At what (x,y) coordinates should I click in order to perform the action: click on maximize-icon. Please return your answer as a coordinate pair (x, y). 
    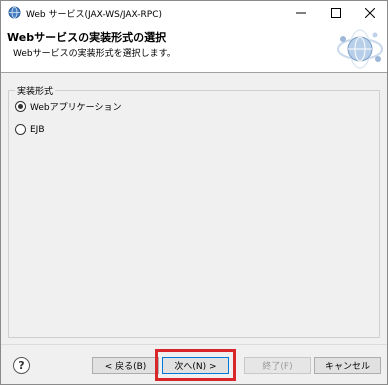
    Looking at the image, I should click on (336, 13).